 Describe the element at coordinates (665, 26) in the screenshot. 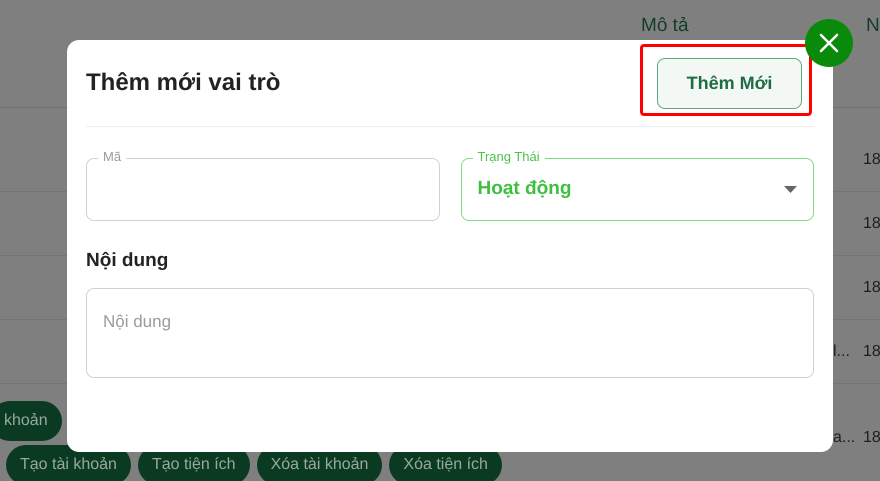

I see `column-header: Mô tả` at that location.